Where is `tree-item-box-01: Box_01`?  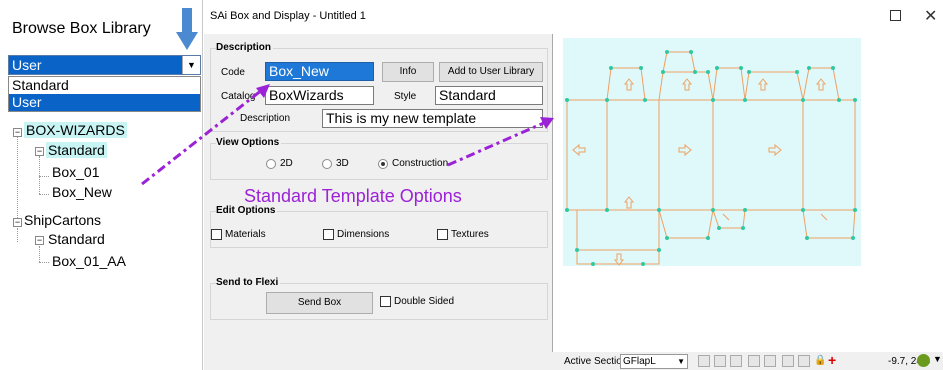
tree-item-box-01: Box_01 is located at coordinates (75, 172).